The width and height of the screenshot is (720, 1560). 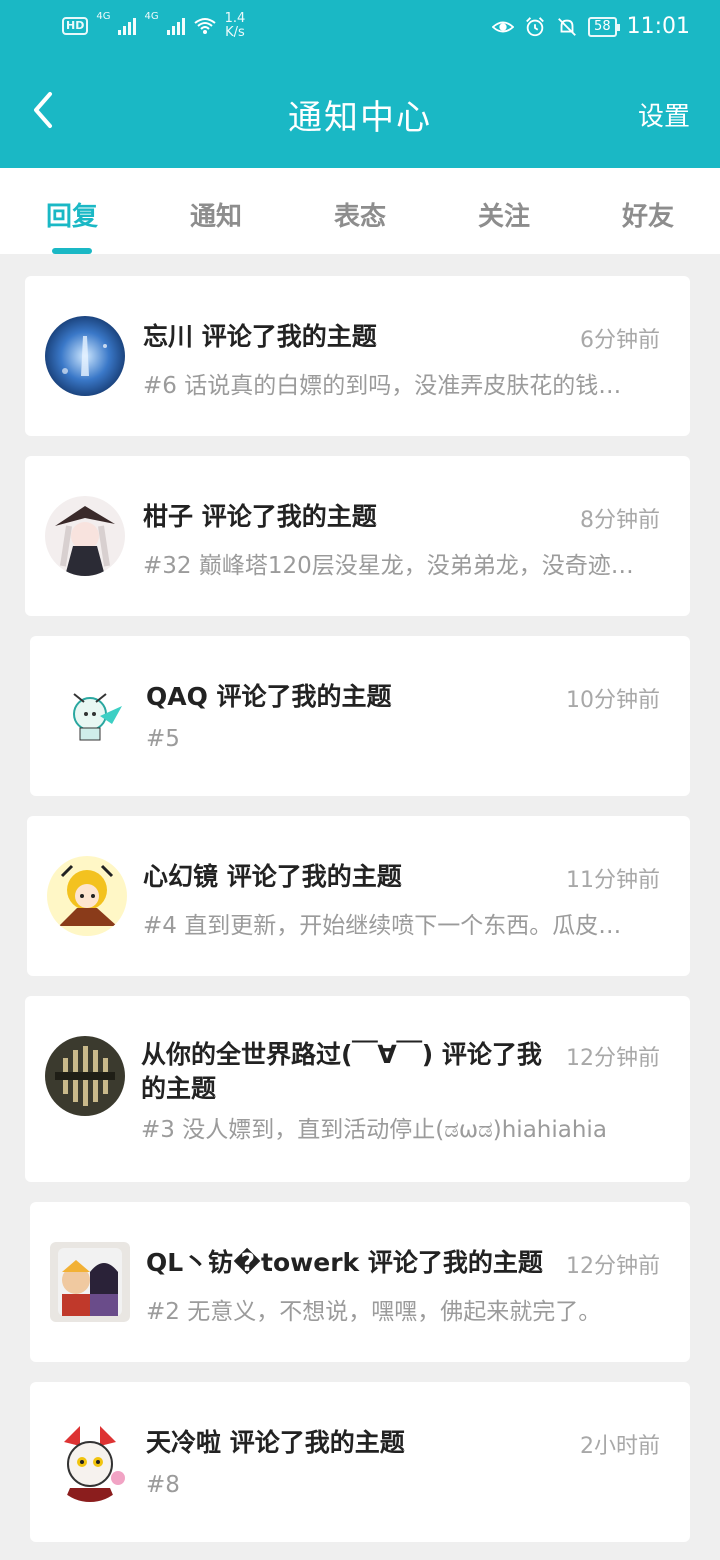 What do you see at coordinates (360, 118) in the screenshot?
I see `page-title: 通知中心` at bounding box center [360, 118].